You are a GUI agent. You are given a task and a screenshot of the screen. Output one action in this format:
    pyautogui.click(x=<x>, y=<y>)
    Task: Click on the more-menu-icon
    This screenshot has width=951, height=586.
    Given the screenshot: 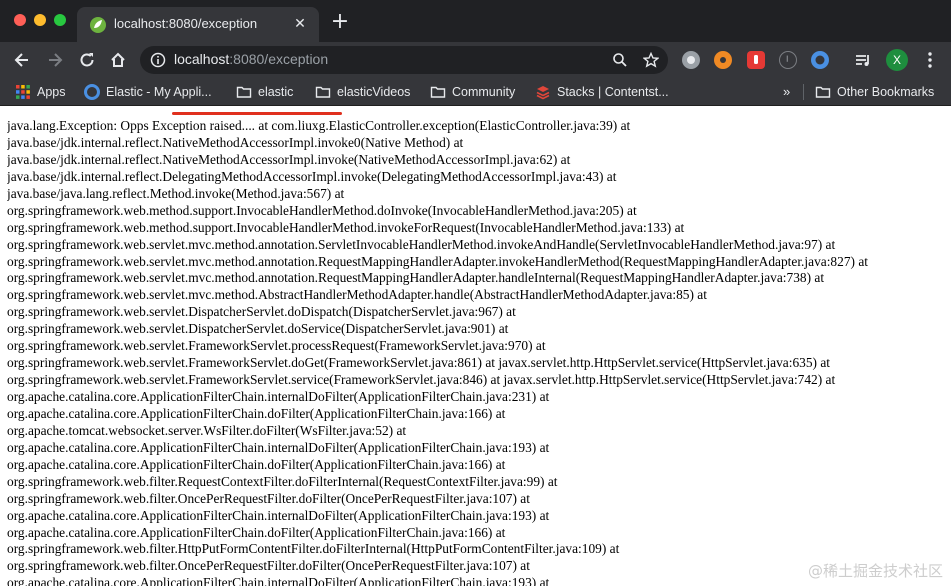 What is the action you would take?
    pyautogui.click(x=930, y=60)
    